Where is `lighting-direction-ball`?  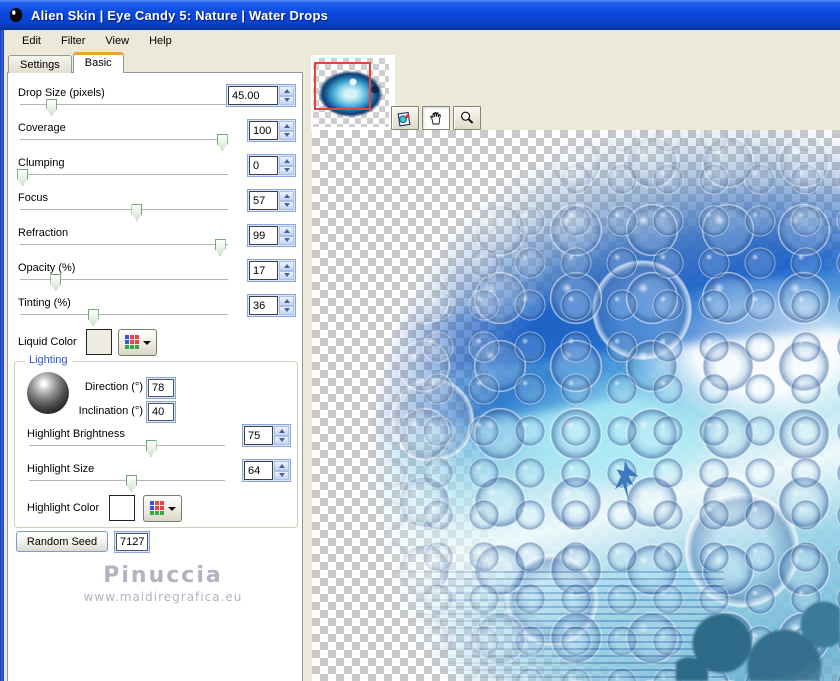 lighting-direction-ball is located at coordinates (48, 393).